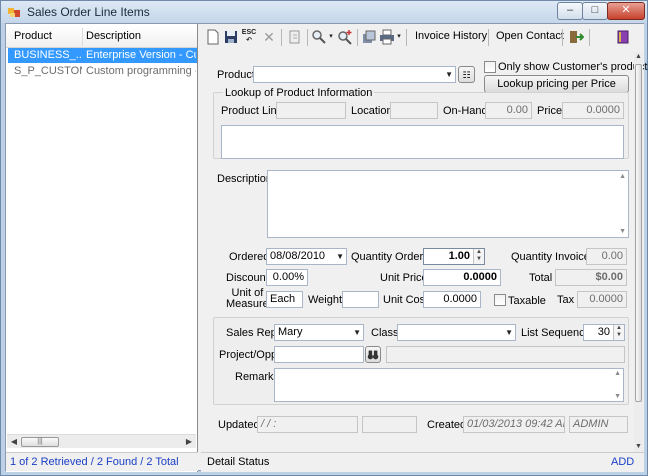 Image resolution: width=648 pixels, height=476 pixels. What do you see at coordinates (399, 37) in the screenshot?
I see `print-dropdown-icon: ▾` at bounding box center [399, 37].